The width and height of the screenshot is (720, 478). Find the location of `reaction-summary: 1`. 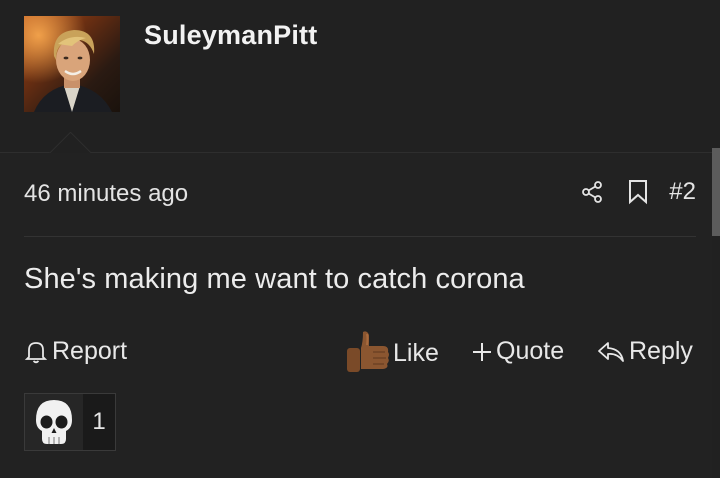

reaction-summary: 1 is located at coordinates (70, 422).